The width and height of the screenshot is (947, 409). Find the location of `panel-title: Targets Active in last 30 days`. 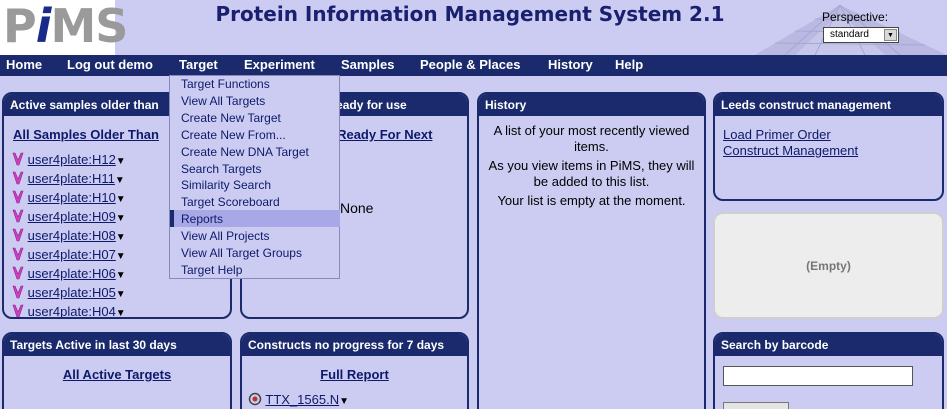

panel-title: Targets Active in last 30 days is located at coordinates (117, 345).